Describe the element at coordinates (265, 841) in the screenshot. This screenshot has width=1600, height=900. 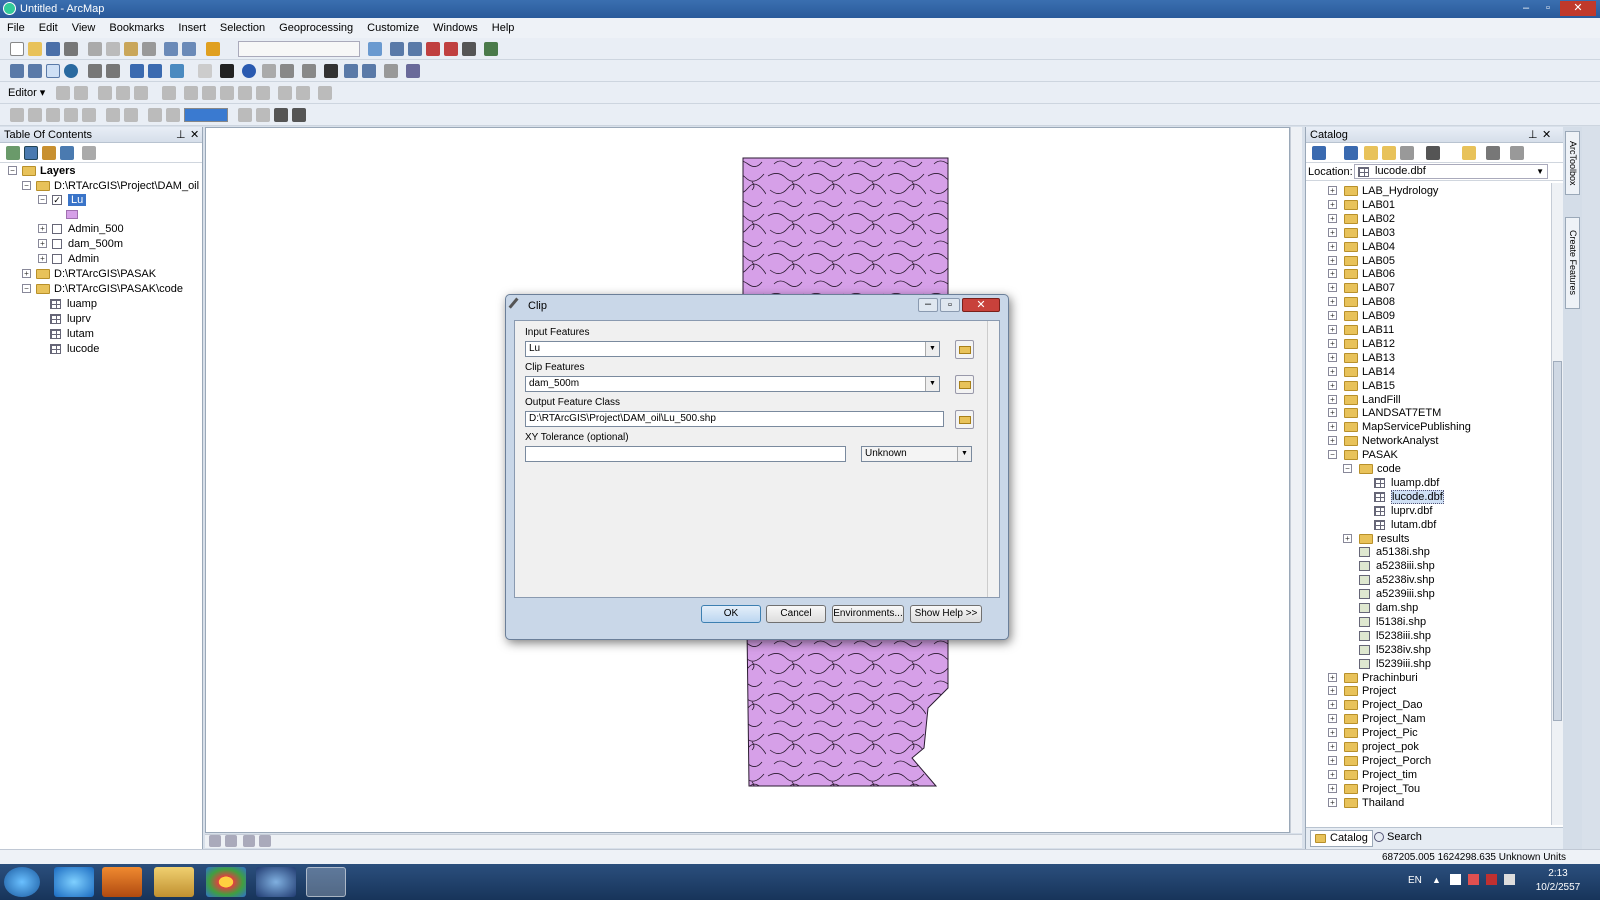
I see `pause-drawing-icon` at that location.